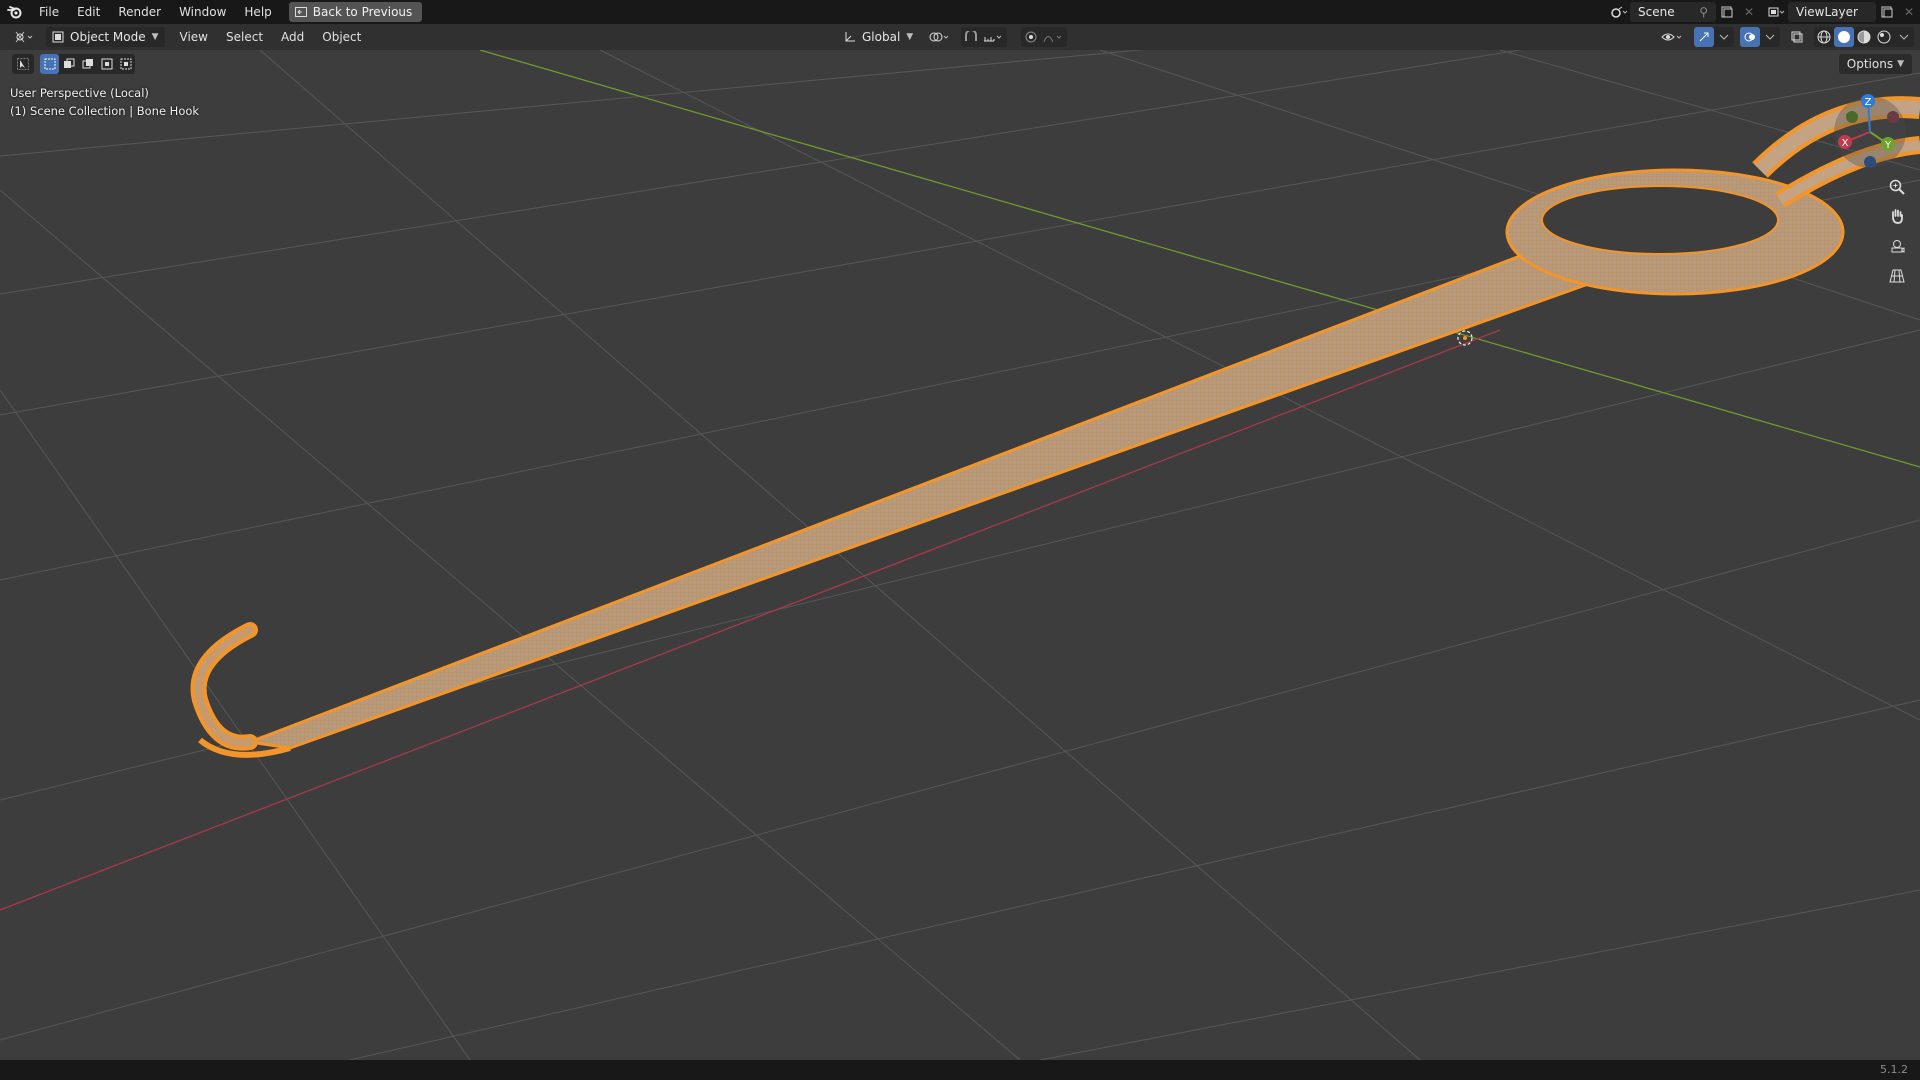 This screenshot has width=1920, height=1080. What do you see at coordinates (1844, 37) in the screenshot?
I see `solid-shading-icon` at bounding box center [1844, 37].